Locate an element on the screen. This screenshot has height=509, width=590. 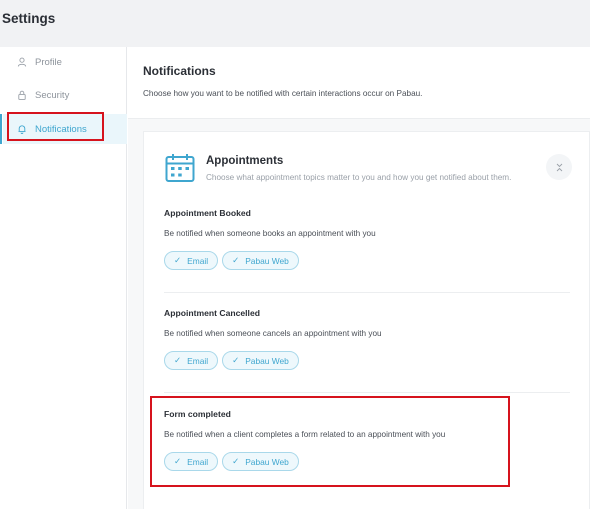
user-icon is located at coordinates (22, 62).